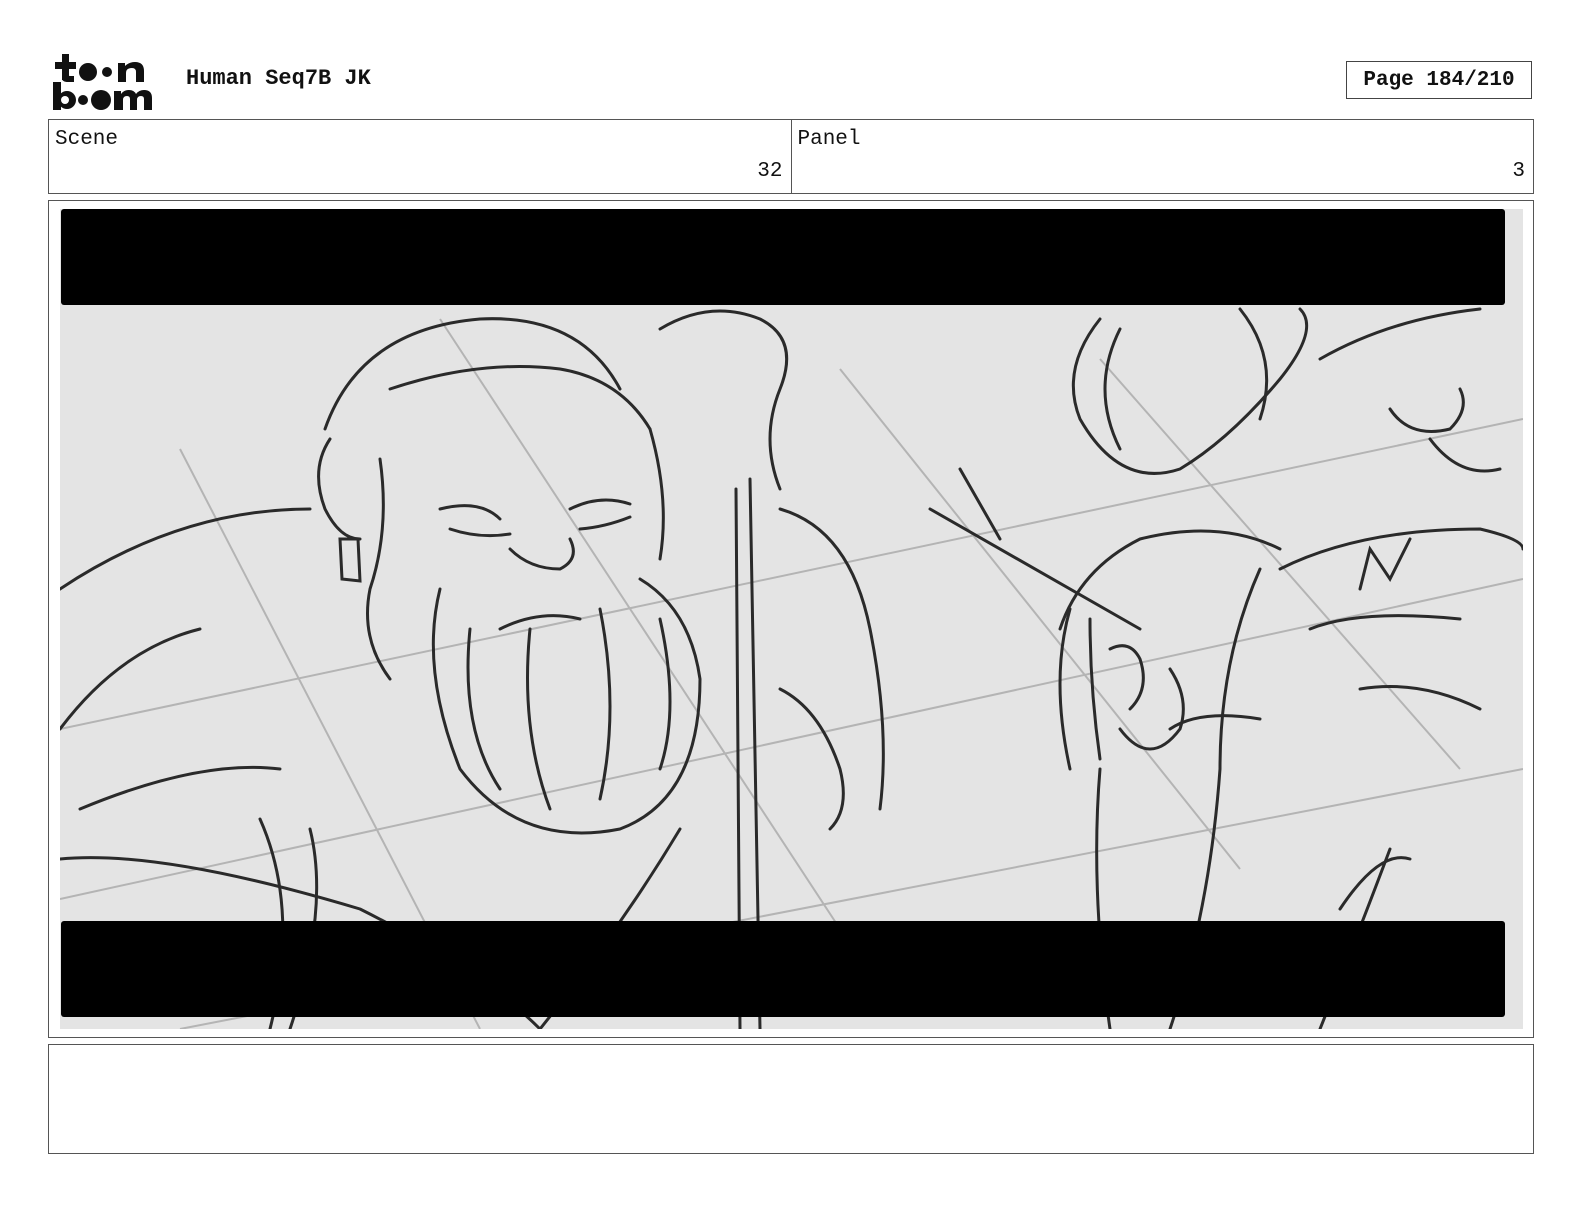 The height and width of the screenshot is (1224, 1584). What do you see at coordinates (278, 78) in the screenshot?
I see `document-title: Human Seq7B JK` at bounding box center [278, 78].